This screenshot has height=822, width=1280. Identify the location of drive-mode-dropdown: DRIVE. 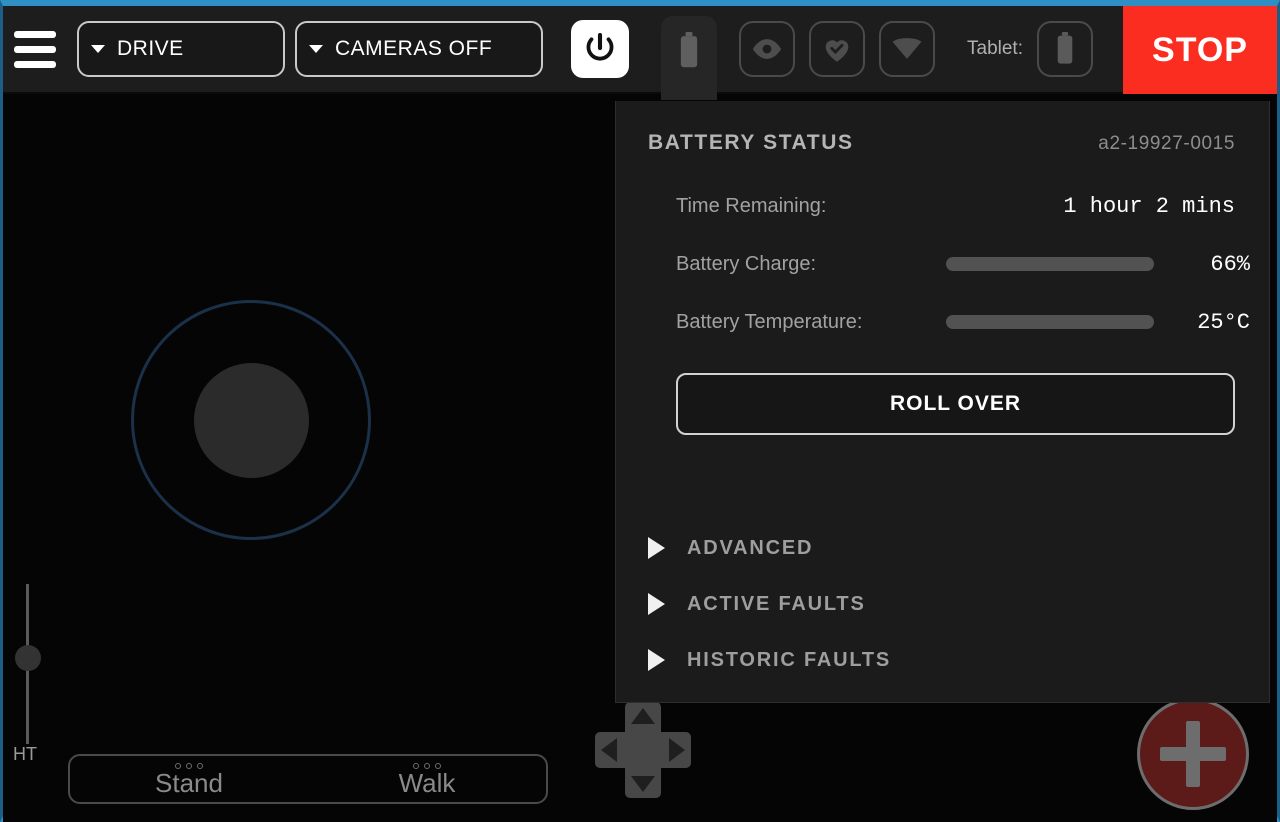
(181, 49).